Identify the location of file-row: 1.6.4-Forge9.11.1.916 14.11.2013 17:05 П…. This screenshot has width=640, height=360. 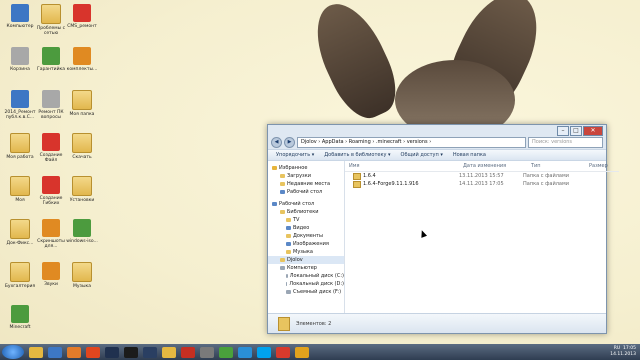
(482, 184).